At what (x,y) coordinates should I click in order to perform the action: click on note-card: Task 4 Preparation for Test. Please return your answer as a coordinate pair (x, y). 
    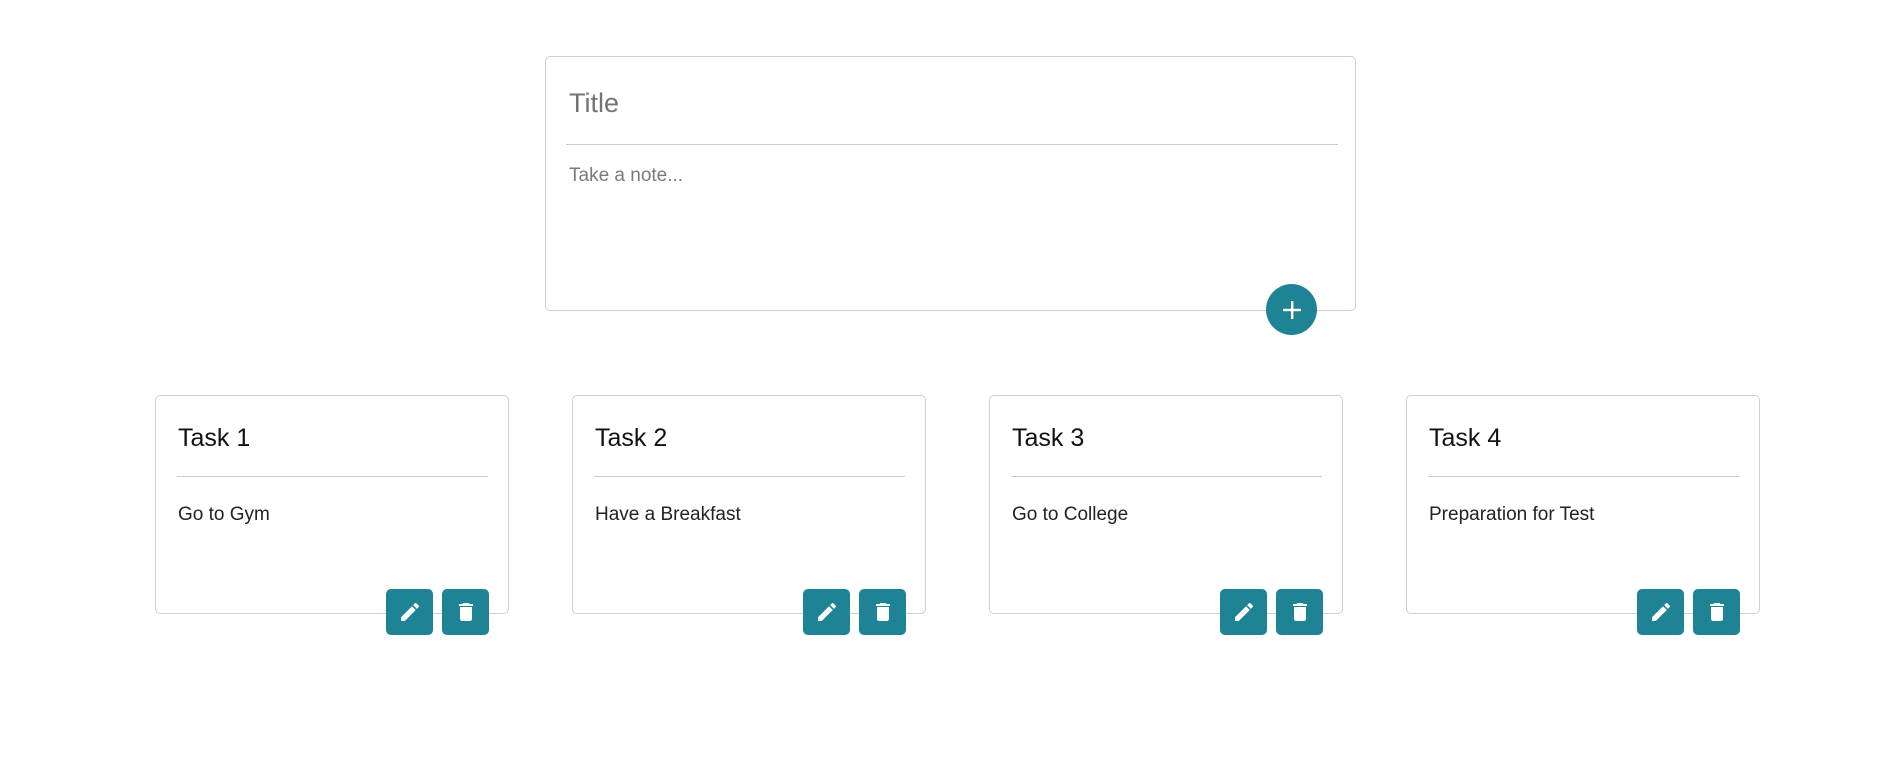
    Looking at the image, I should click on (1583, 515).